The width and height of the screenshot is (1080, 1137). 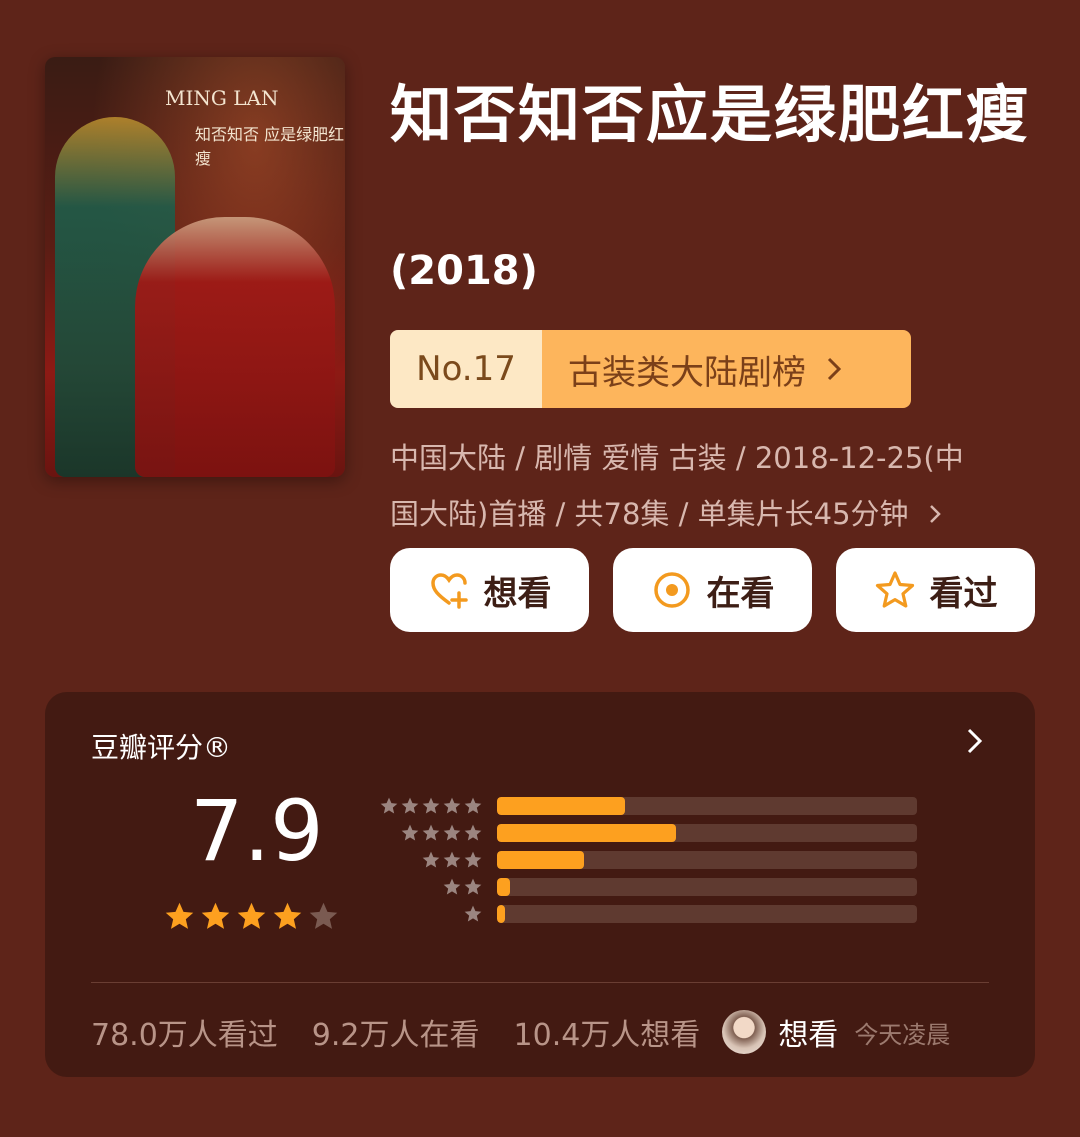 I want to click on poster-title: MING LAN, so click(x=222, y=98).